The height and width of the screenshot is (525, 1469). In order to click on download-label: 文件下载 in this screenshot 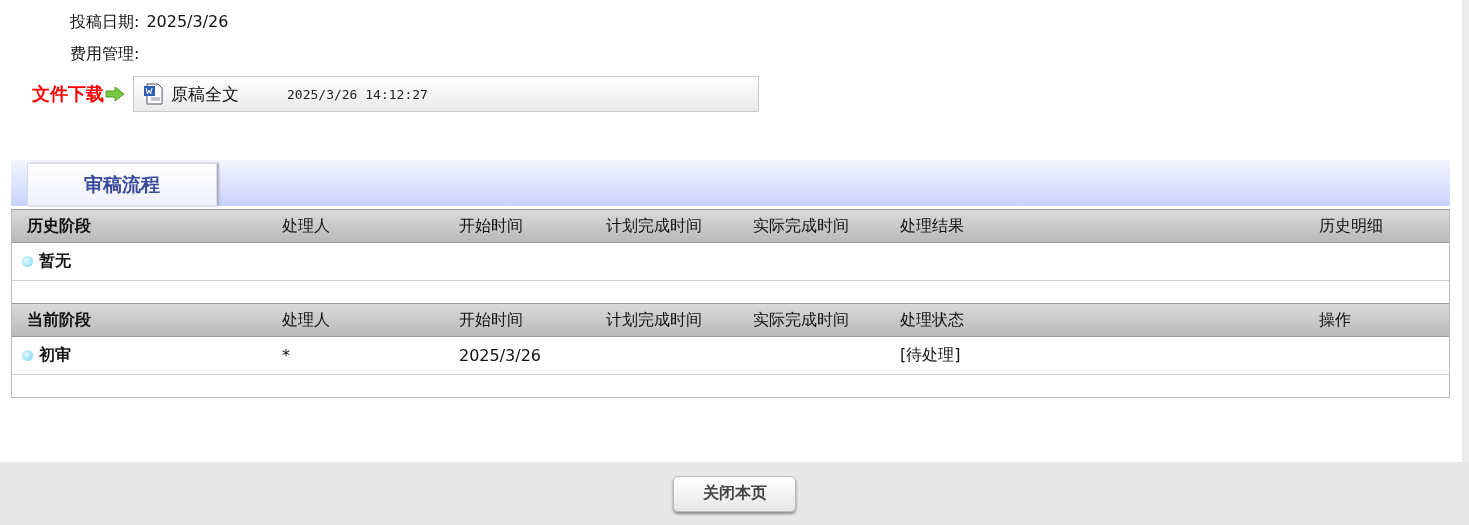, I will do `click(68, 94)`.